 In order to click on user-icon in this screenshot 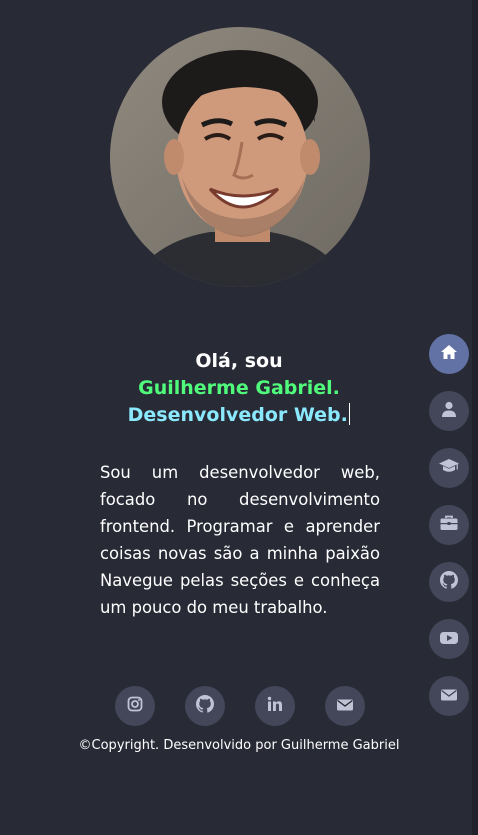, I will do `click(449, 411)`.